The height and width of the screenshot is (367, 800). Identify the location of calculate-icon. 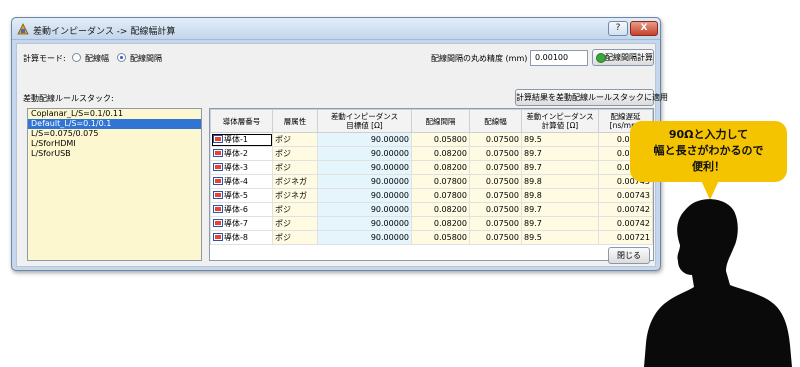
(601, 58).